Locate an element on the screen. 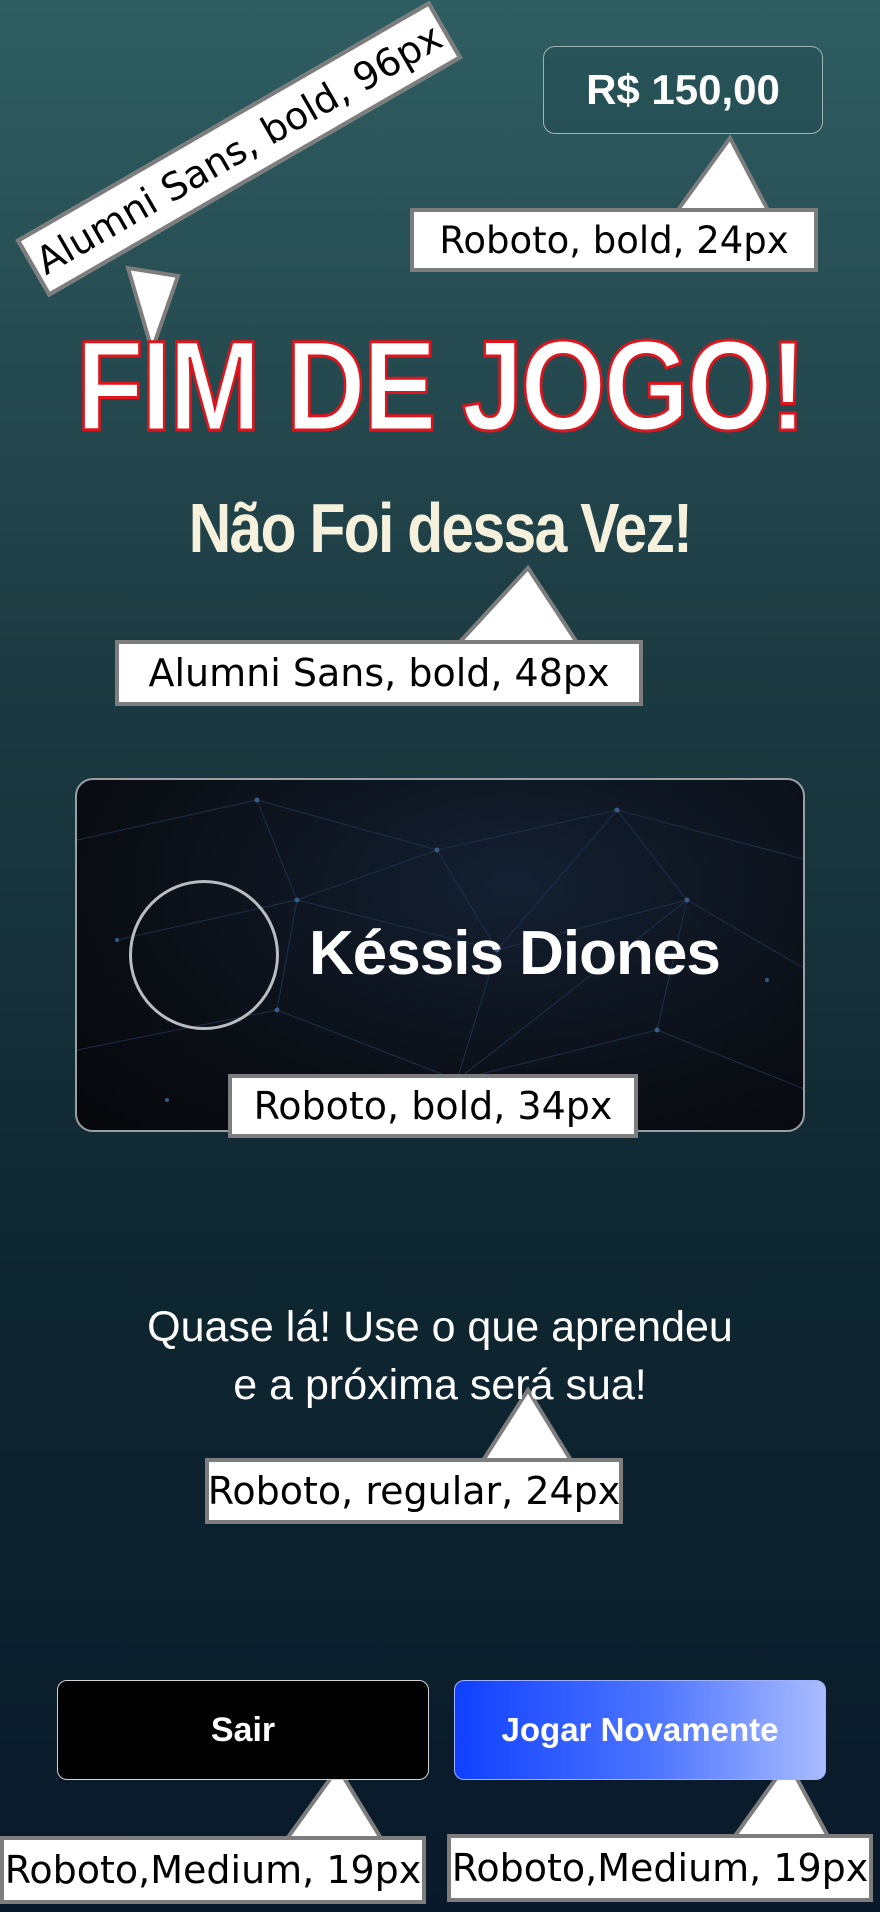 This screenshot has height=1912, width=880. callout-replay-font: Roboto,Medium, 19px is located at coordinates (660, 1868).